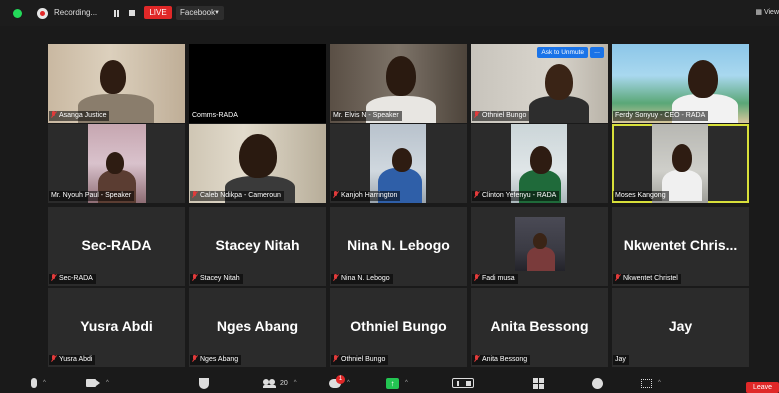 The image size is (779, 393). I want to click on participant-name-label: Nina N. Lebogo, so click(362, 279).